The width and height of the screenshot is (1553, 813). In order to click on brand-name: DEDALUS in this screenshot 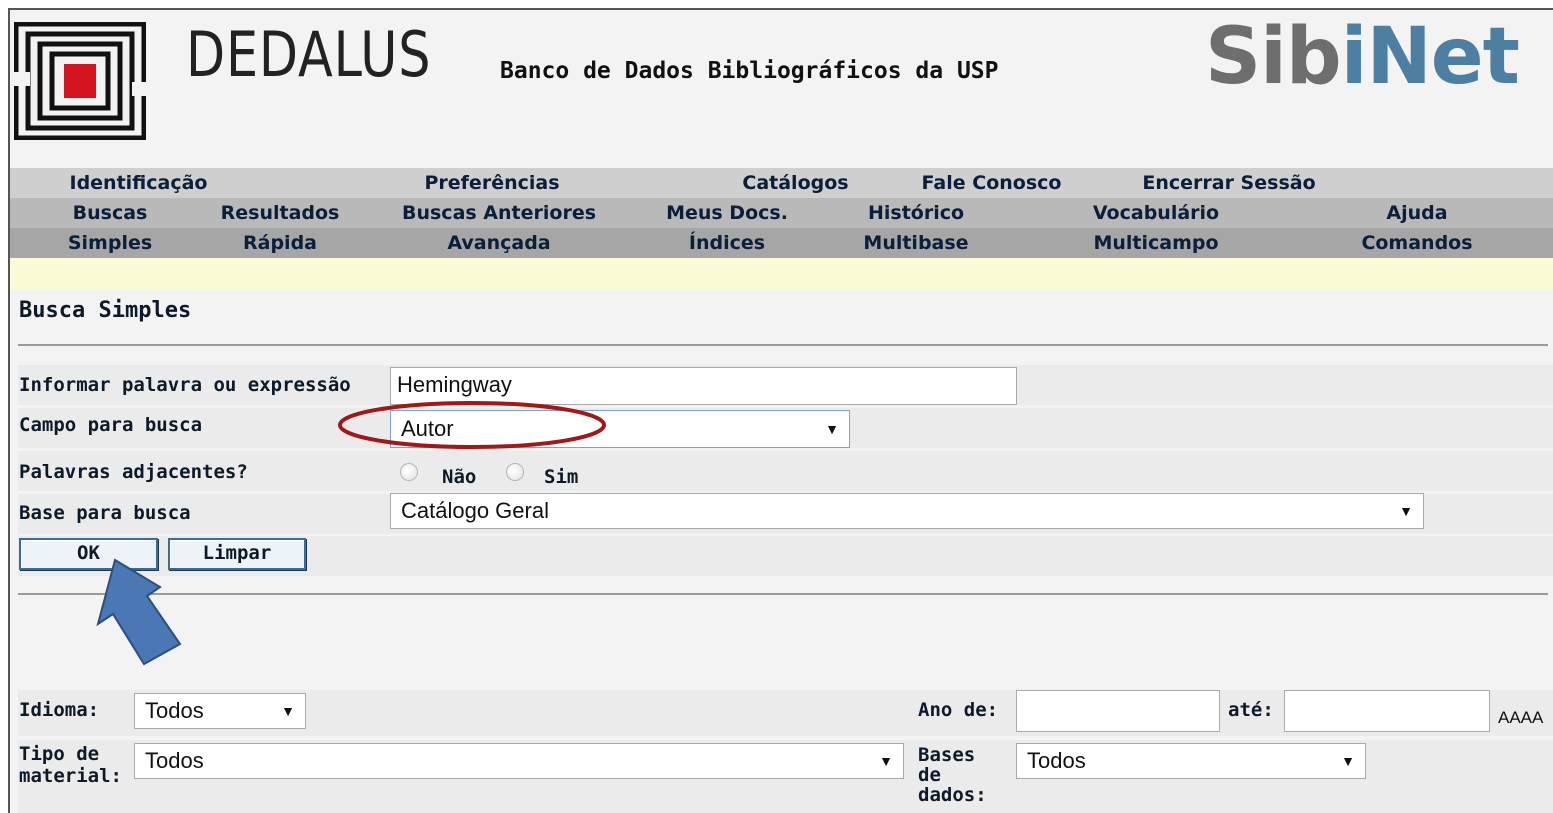, I will do `click(309, 54)`.